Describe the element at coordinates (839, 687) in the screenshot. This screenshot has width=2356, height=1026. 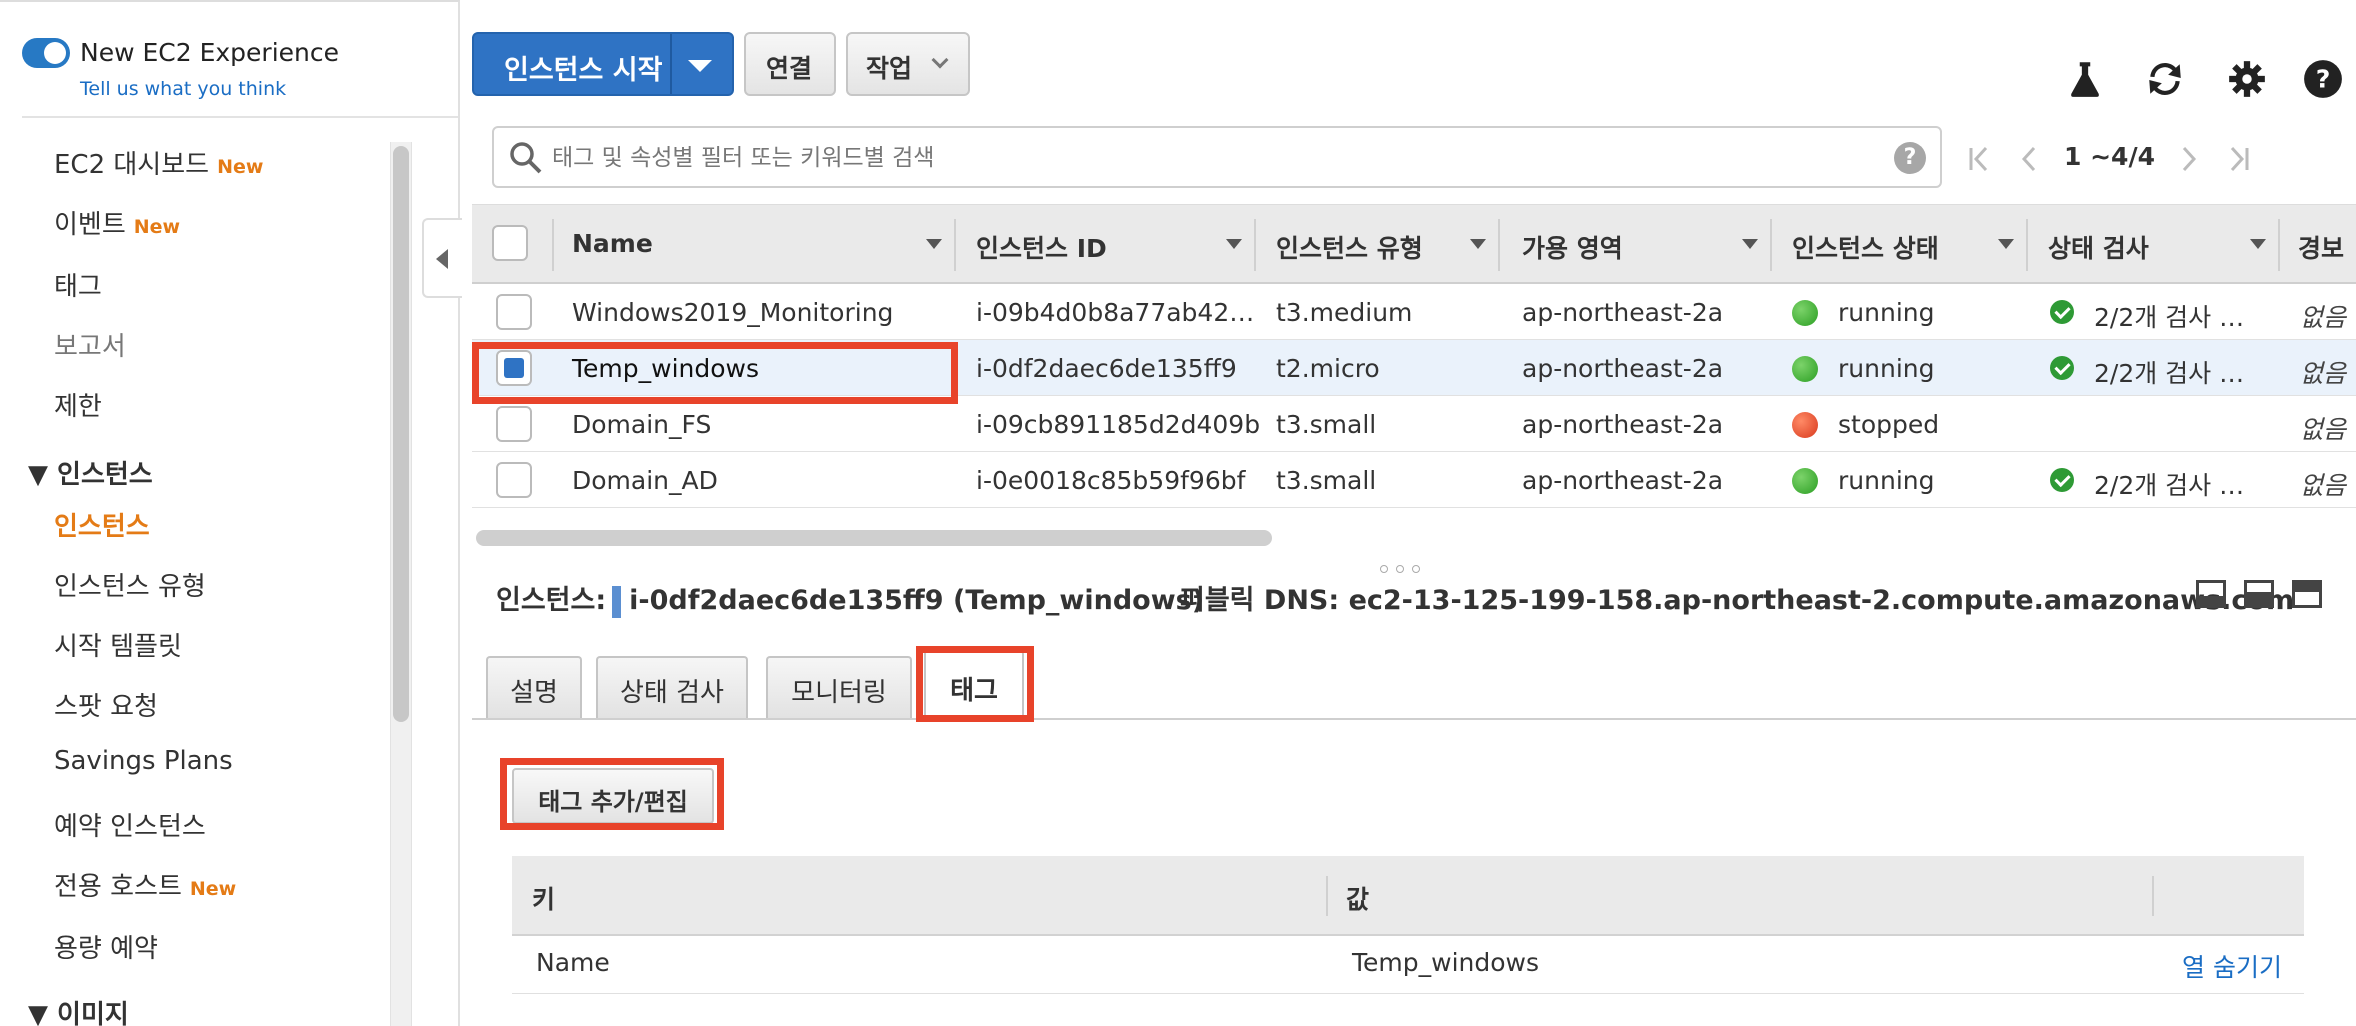
I see `tab-monitoring: 모니터링` at that location.